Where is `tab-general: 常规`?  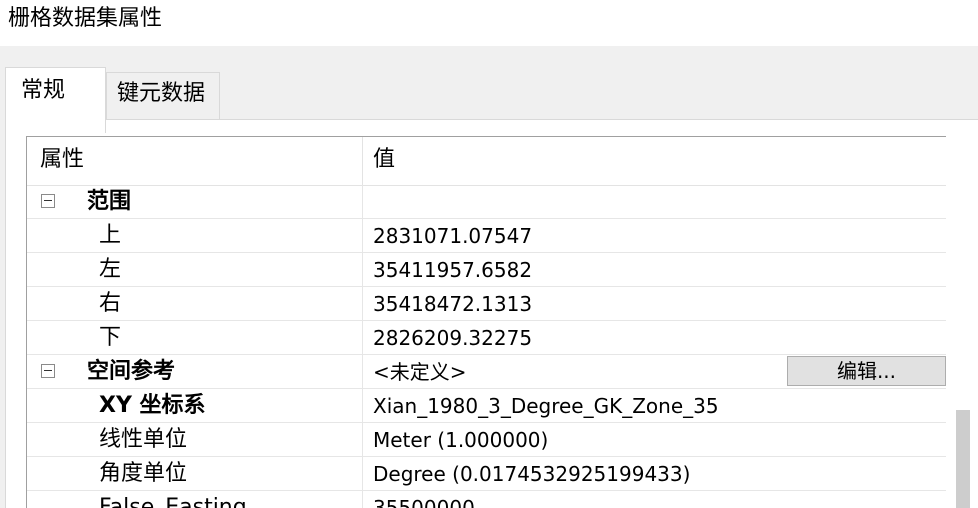 tab-general: 常规 is located at coordinates (55, 100).